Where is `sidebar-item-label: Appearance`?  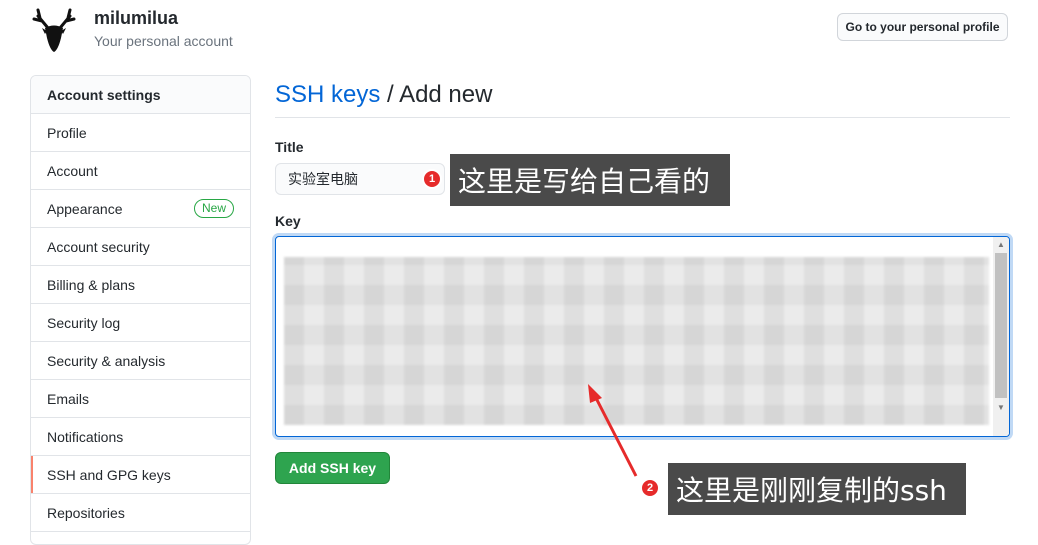 sidebar-item-label: Appearance is located at coordinates (85, 208).